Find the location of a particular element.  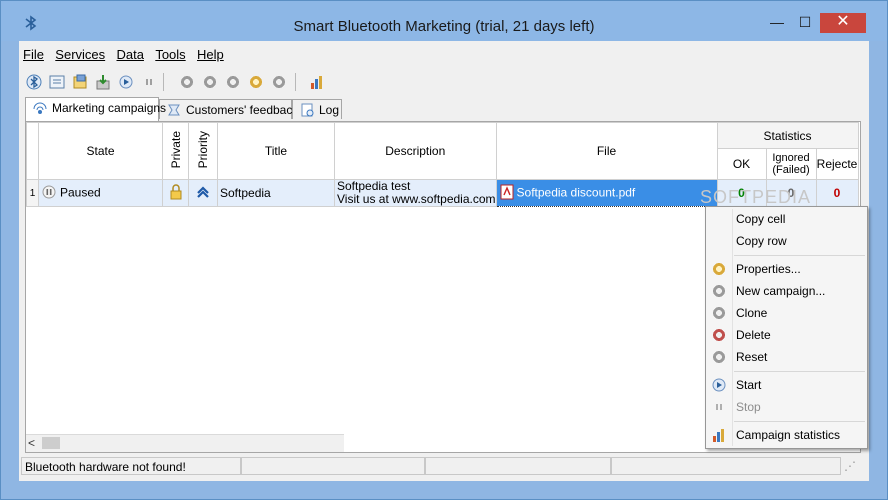

gear-icon is located at coordinates (187, 82).